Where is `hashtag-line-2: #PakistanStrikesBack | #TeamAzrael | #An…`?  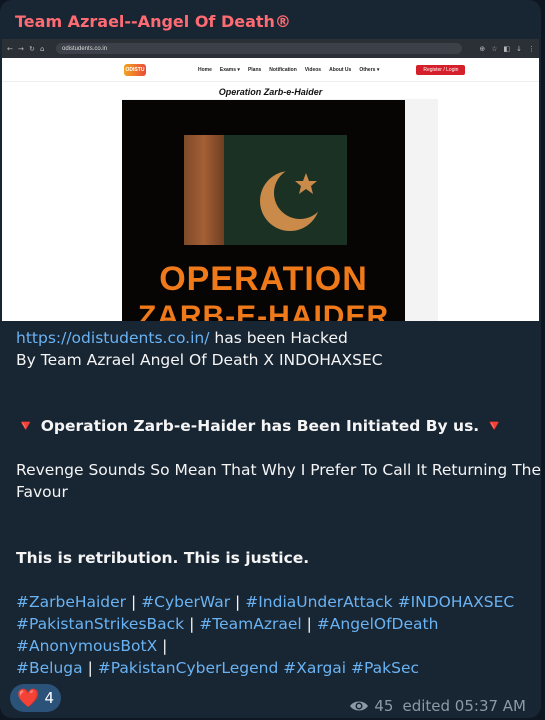
hashtag-line-2: #PakistanStrikesBack | #TeamAzrael | #An… is located at coordinates (227, 624).